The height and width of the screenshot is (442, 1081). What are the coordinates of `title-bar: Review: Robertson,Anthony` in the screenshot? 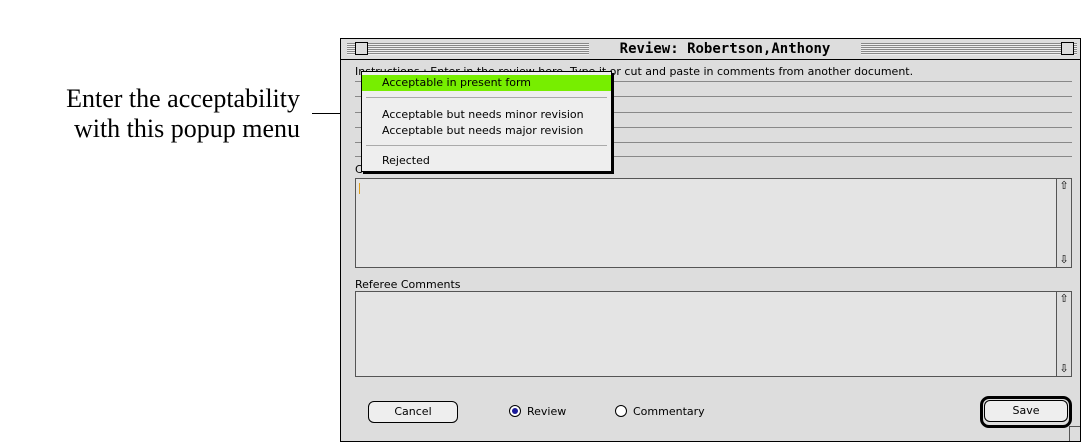 It's located at (710, 49).